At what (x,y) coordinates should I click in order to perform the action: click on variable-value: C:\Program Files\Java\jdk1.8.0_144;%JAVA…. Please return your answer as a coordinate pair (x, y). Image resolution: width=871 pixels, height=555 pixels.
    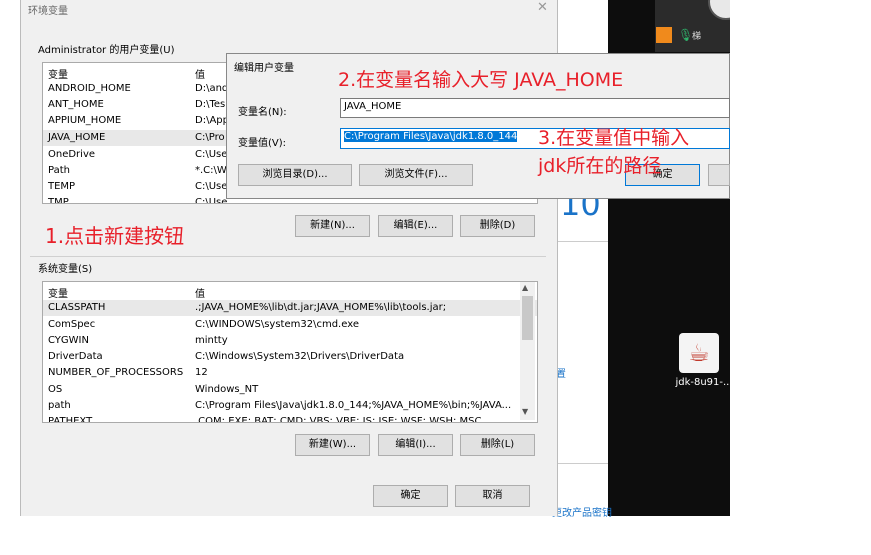
    Looking at the image, I should click on (353, 405).